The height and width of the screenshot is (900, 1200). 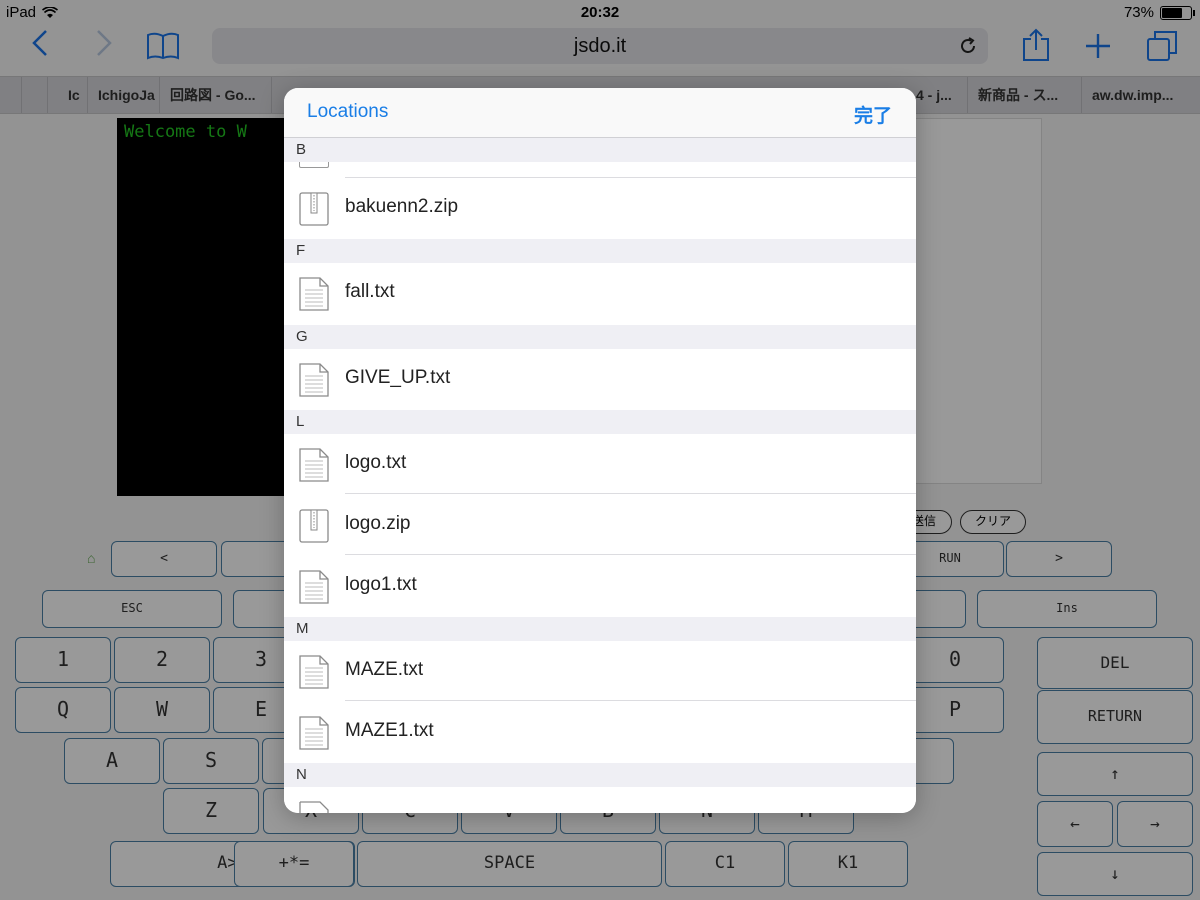 I want to click on list-item: MAZE.txt, so click(x=600, y=671).